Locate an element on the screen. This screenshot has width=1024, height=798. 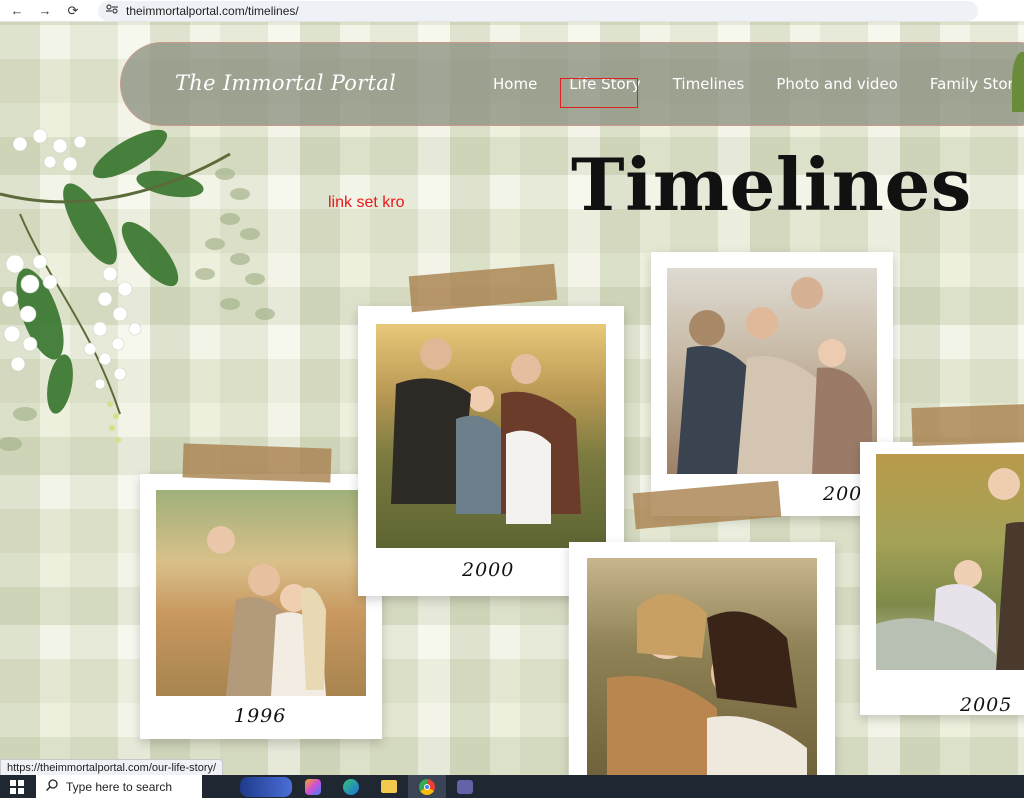
polaroid-2005: 2005 is located at coordinates (942, 579).